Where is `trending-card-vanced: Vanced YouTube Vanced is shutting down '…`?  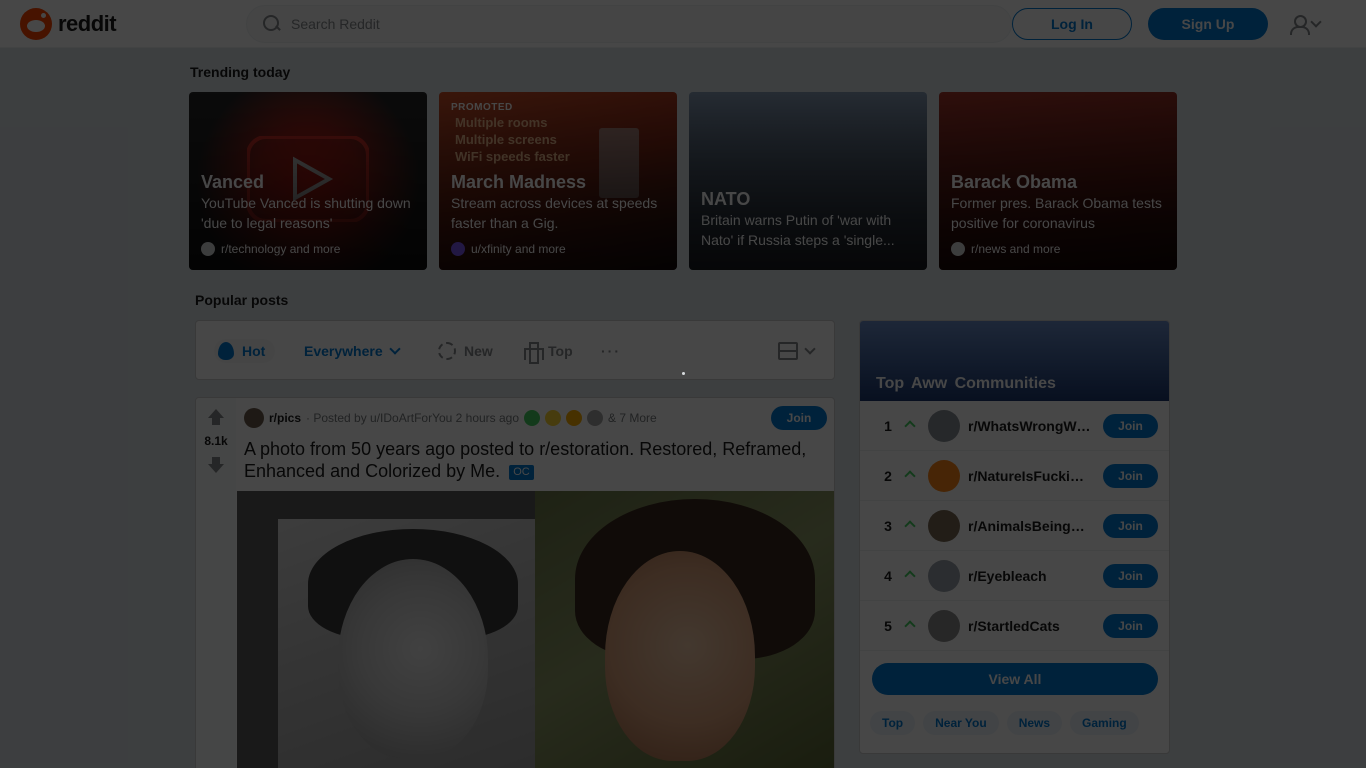
trending-card-vanced: Vanced YouTube Vanced is shutting down '… is located at coordinates (308, 181).